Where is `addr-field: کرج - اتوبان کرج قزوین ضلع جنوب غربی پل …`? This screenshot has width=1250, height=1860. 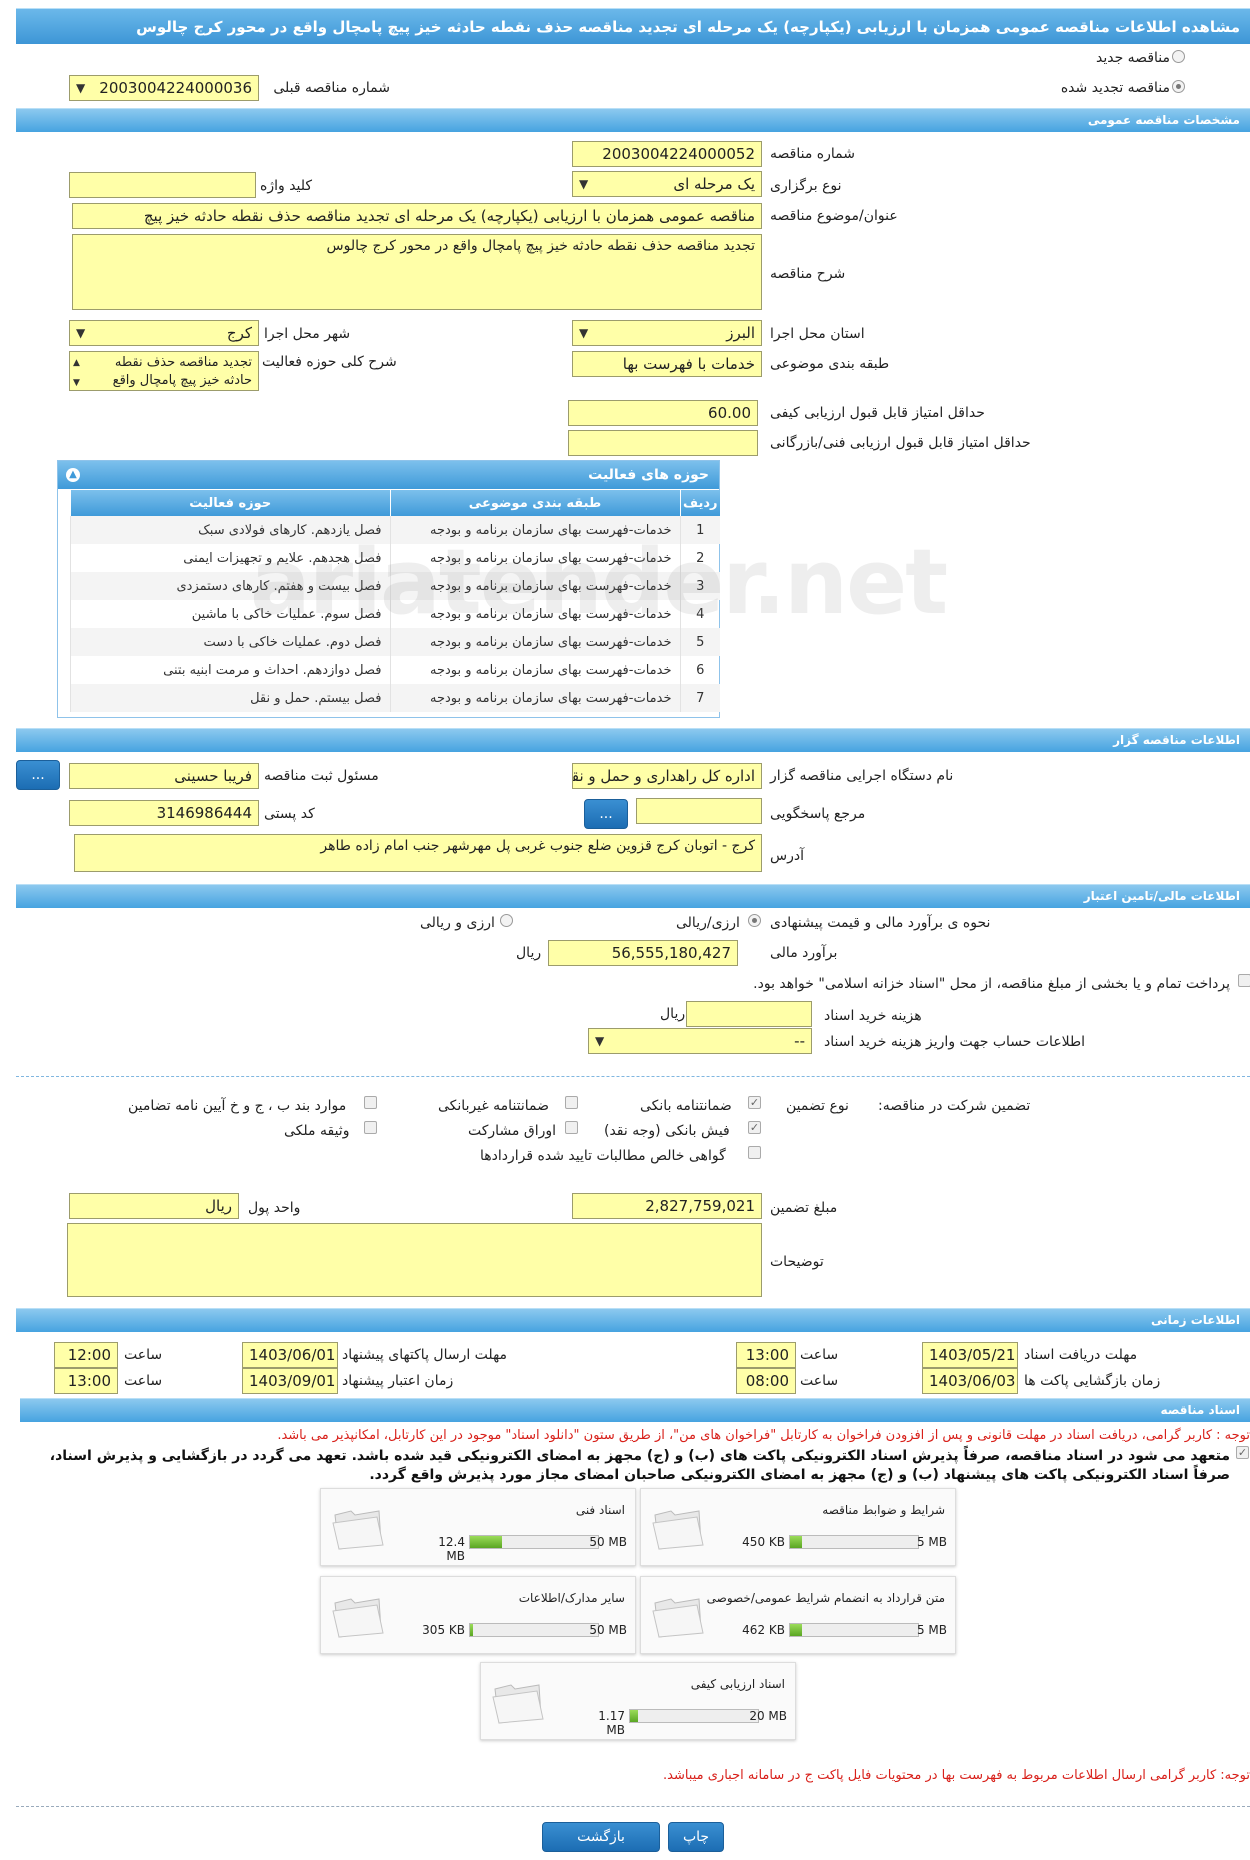
addr-field: کرج - اتوبان کرج قزوین ضلع جنوب غربی پل … is located at coordinates (418, 853).